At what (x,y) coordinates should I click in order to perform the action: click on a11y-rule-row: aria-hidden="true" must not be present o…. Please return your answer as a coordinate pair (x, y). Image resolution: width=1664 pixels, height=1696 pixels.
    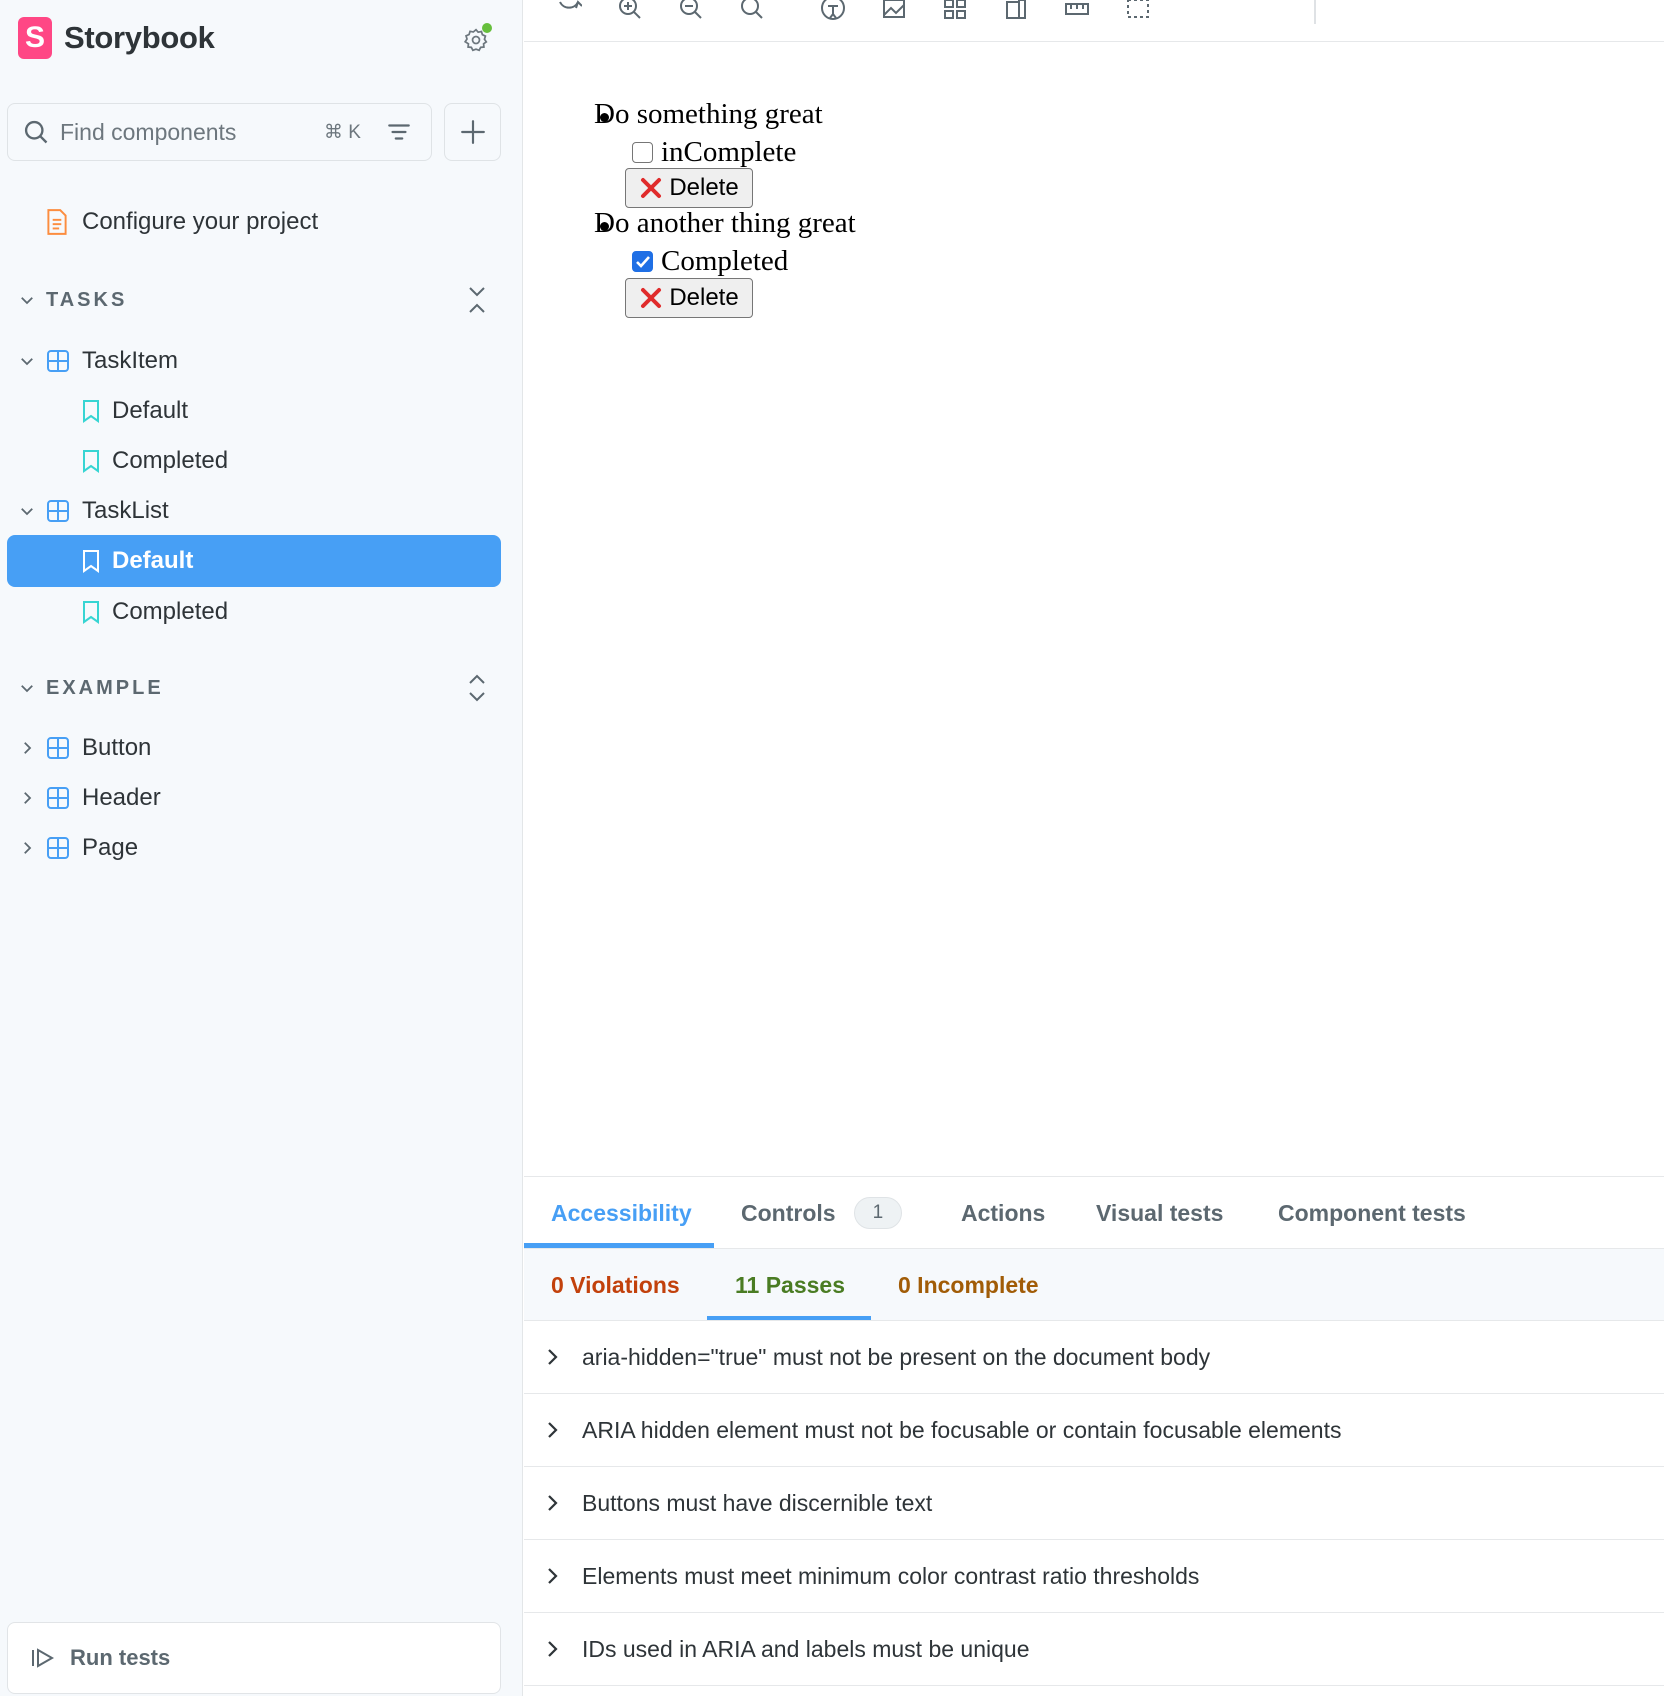
    Looking at the image, I should click on (1094, 1357).